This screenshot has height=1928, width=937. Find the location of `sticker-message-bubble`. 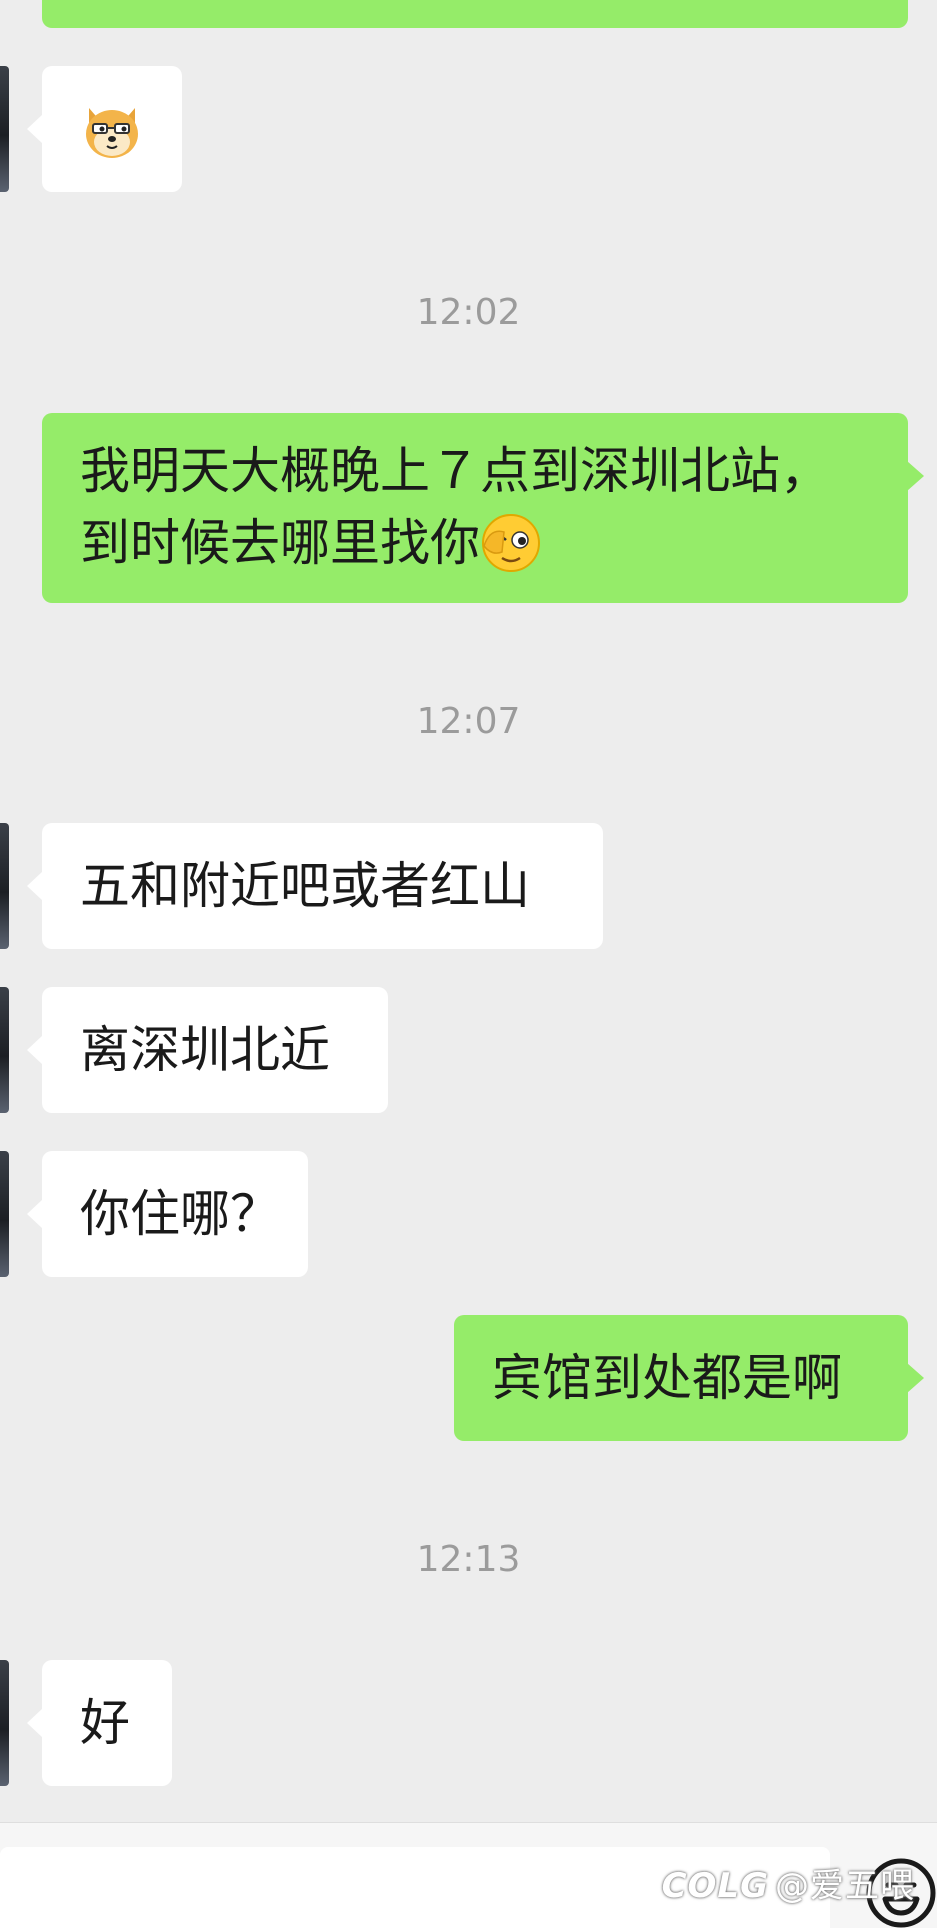

sticker-message-bubble is located at coordinates (104, 129).